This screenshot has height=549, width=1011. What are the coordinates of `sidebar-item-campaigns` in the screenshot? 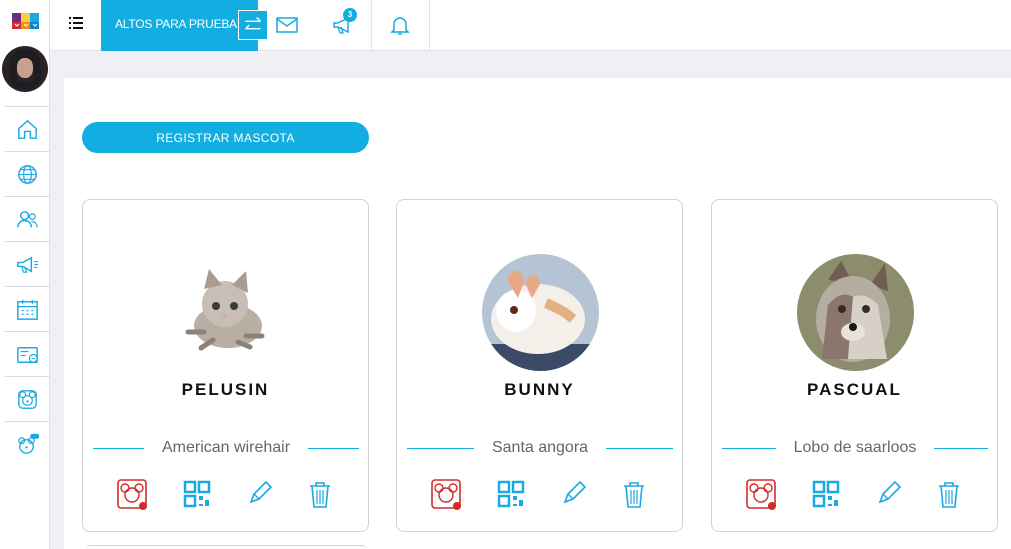 It's located at (27, 263).